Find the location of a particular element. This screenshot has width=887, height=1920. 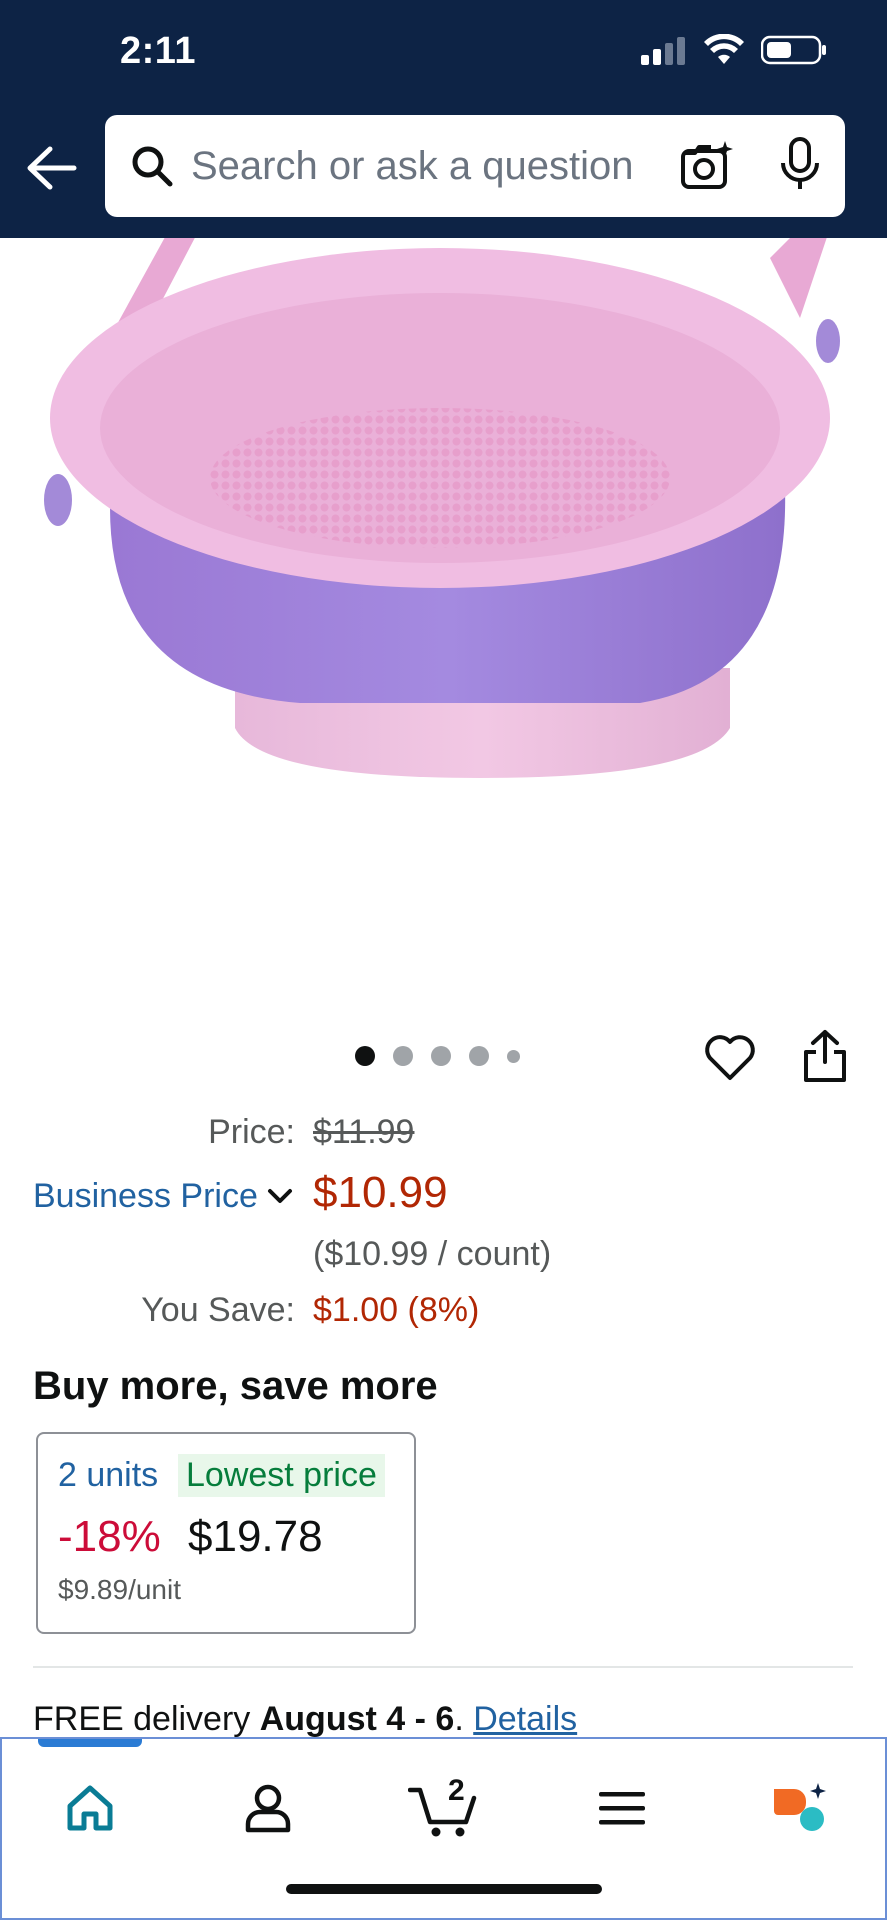

search-input is located at coordinates (421, 166).